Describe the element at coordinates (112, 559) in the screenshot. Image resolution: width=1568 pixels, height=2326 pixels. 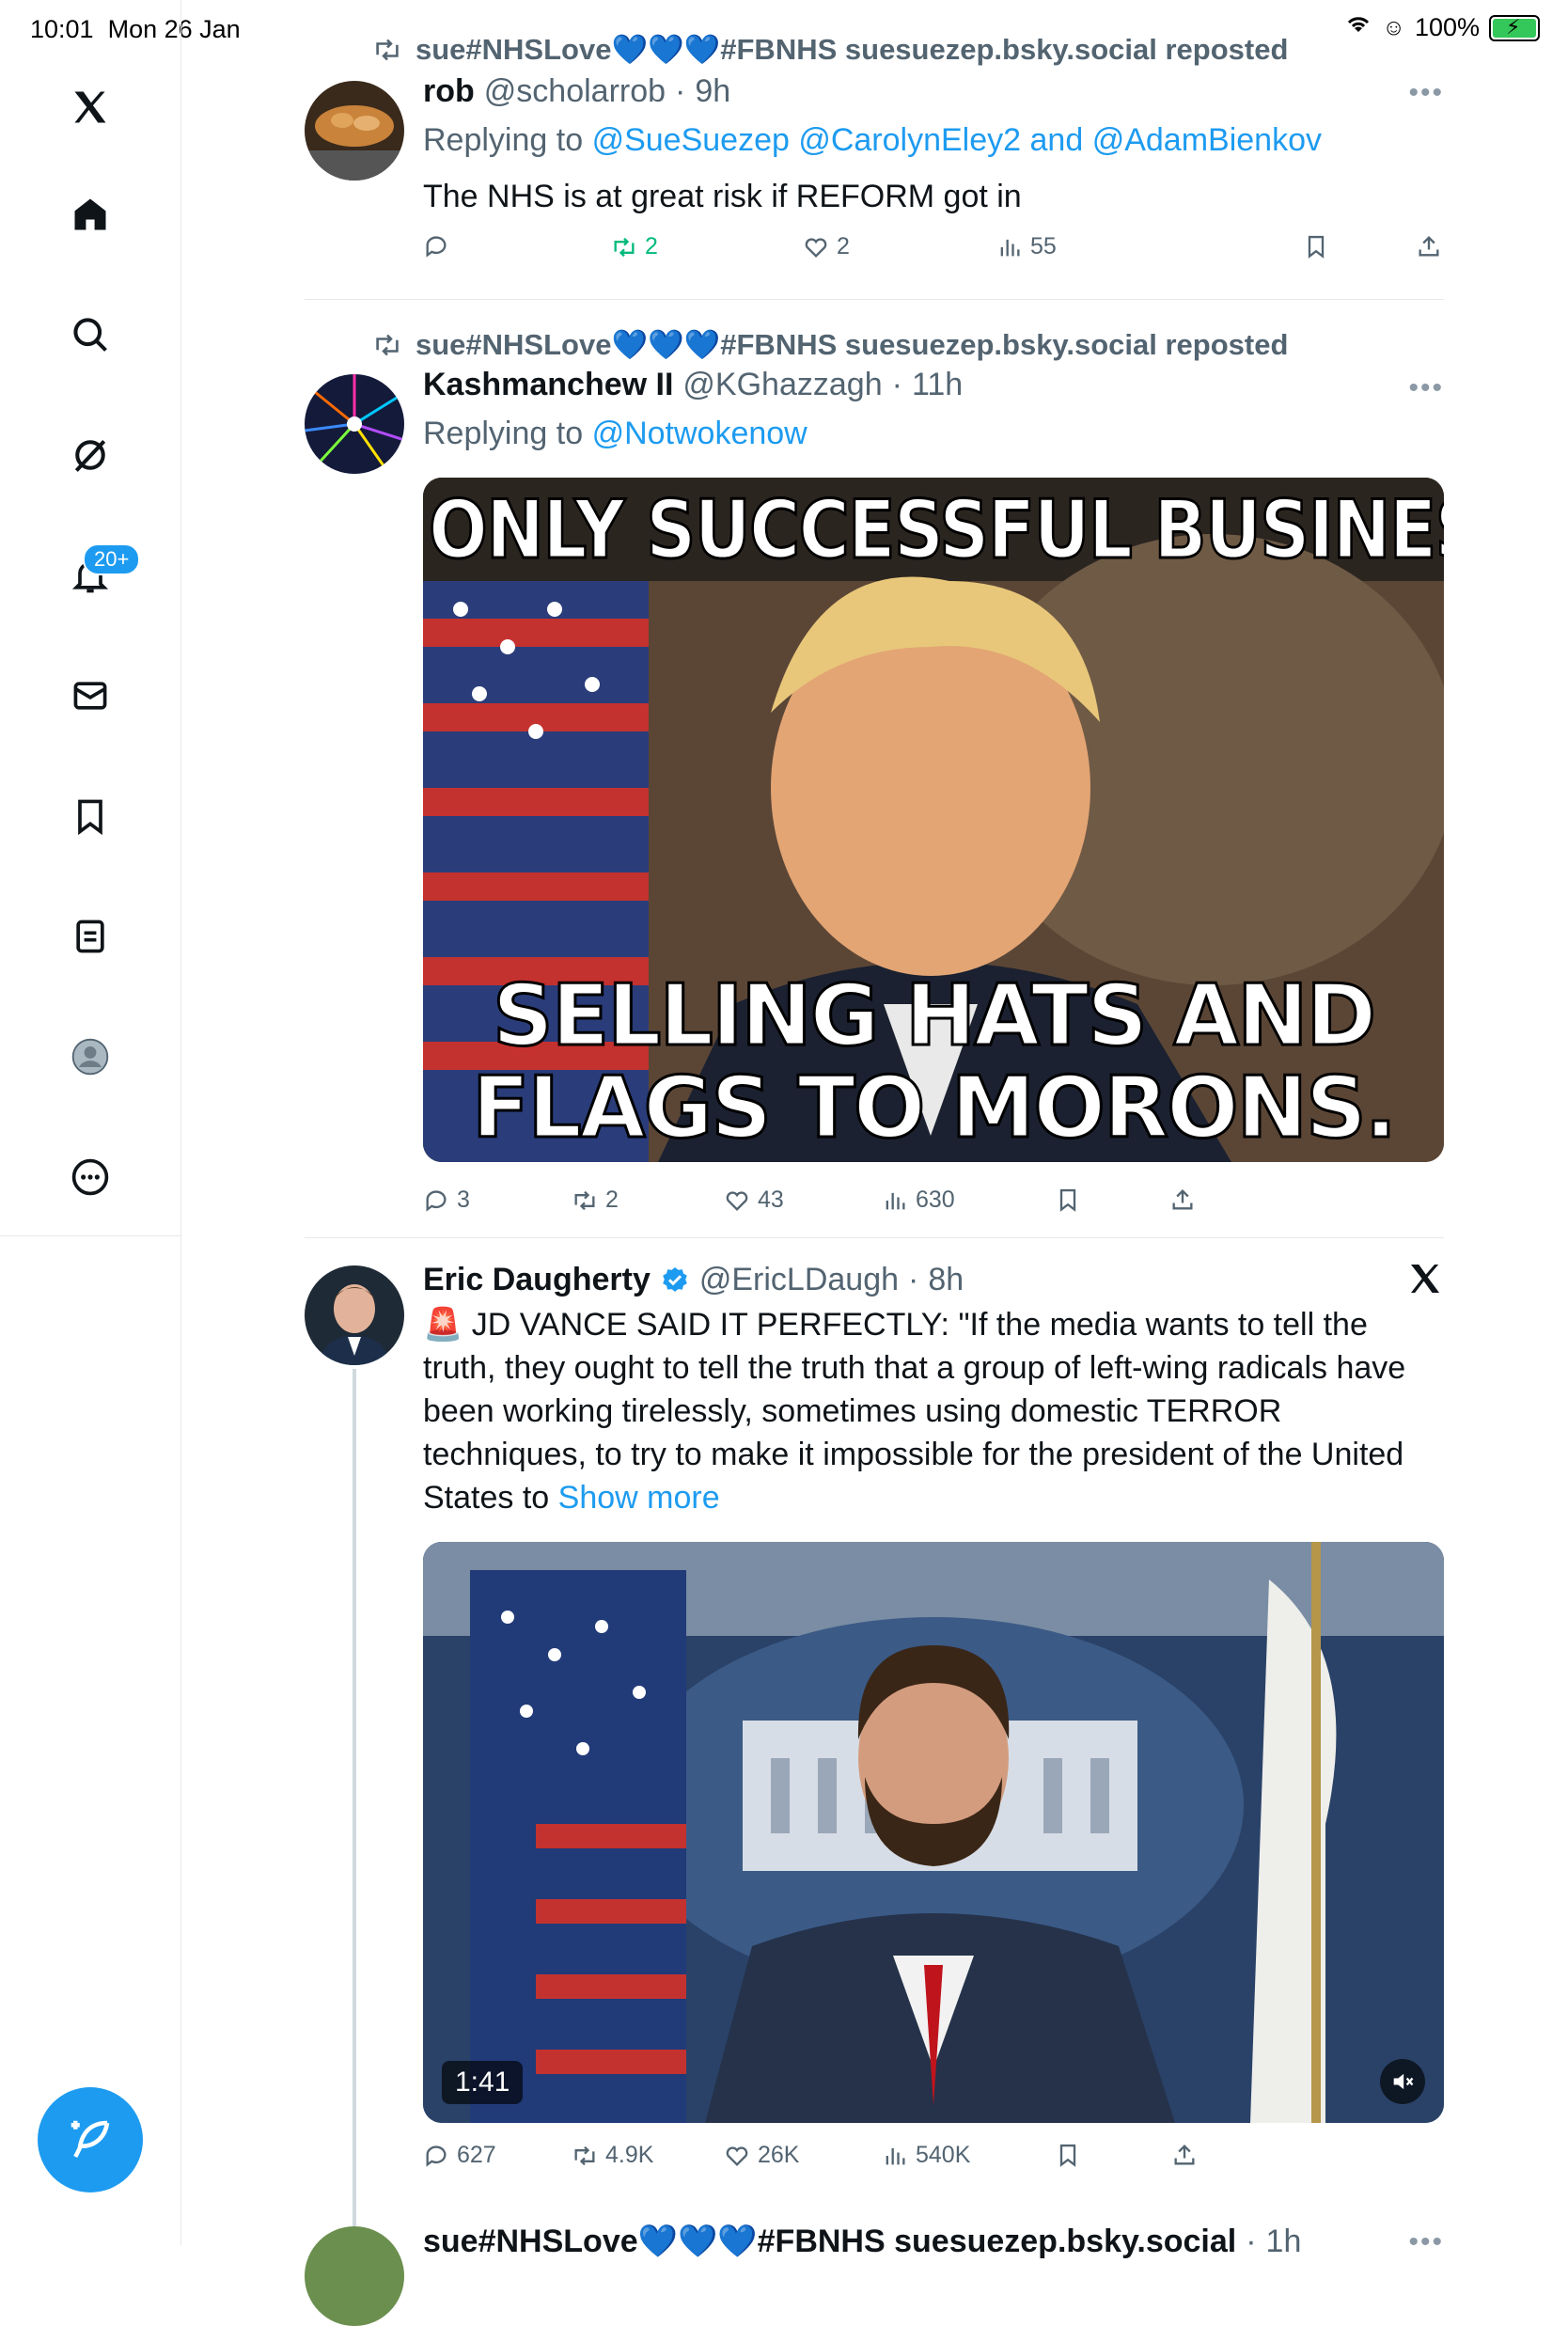
I see `notifications-badge: 20+` at that location.